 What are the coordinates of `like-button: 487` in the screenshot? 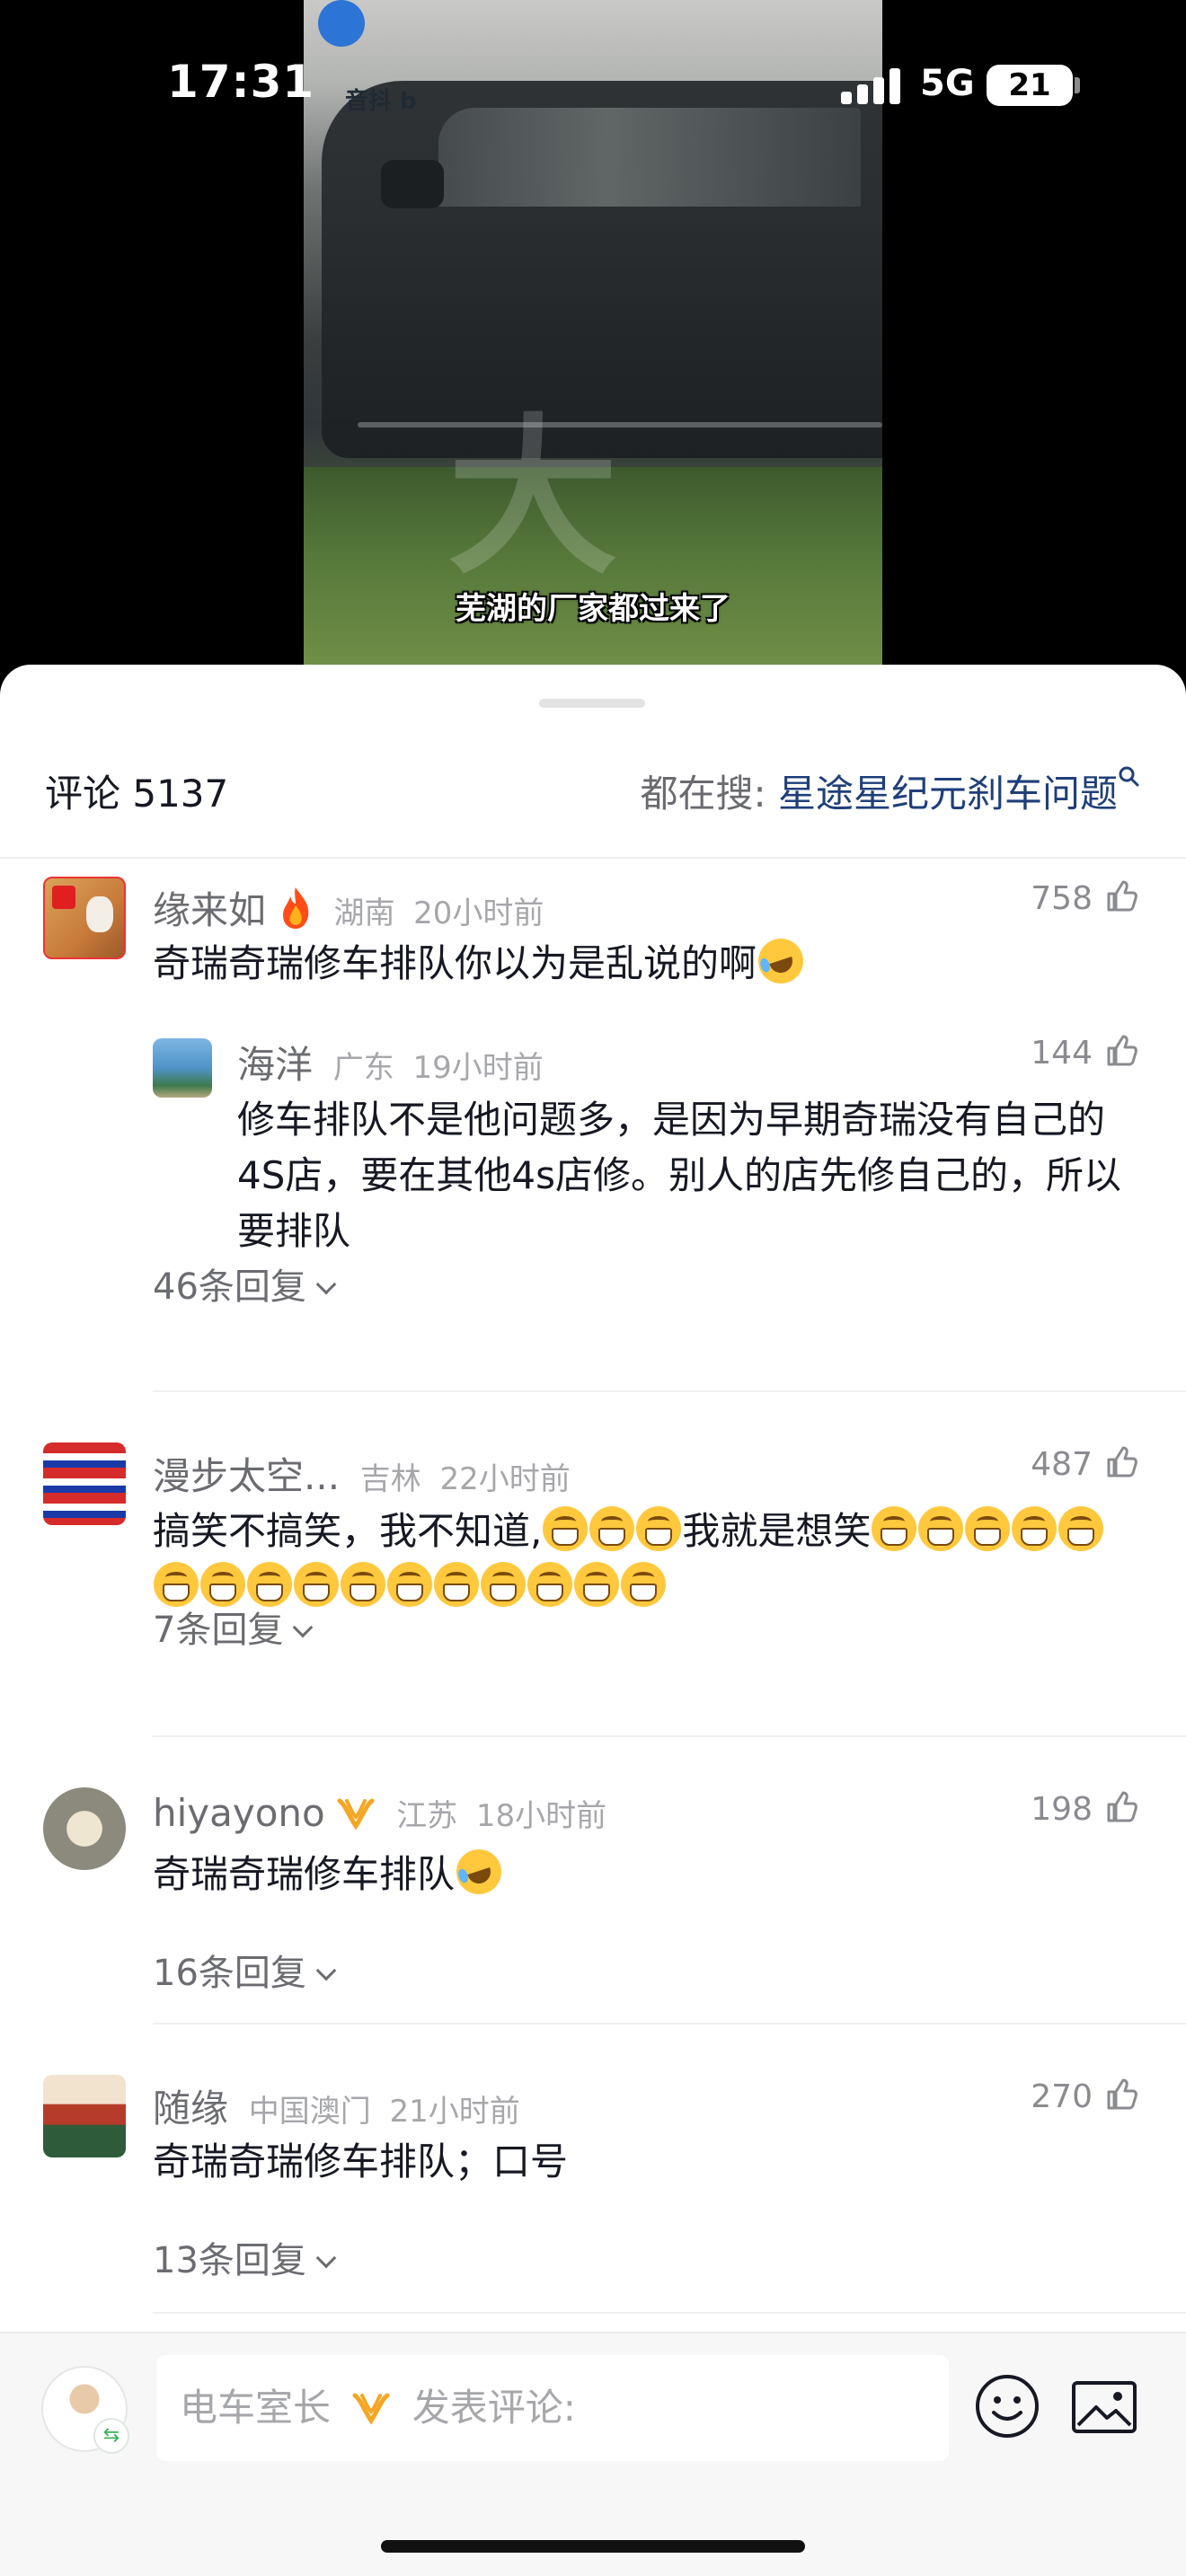 It's located at (1085, 1464).